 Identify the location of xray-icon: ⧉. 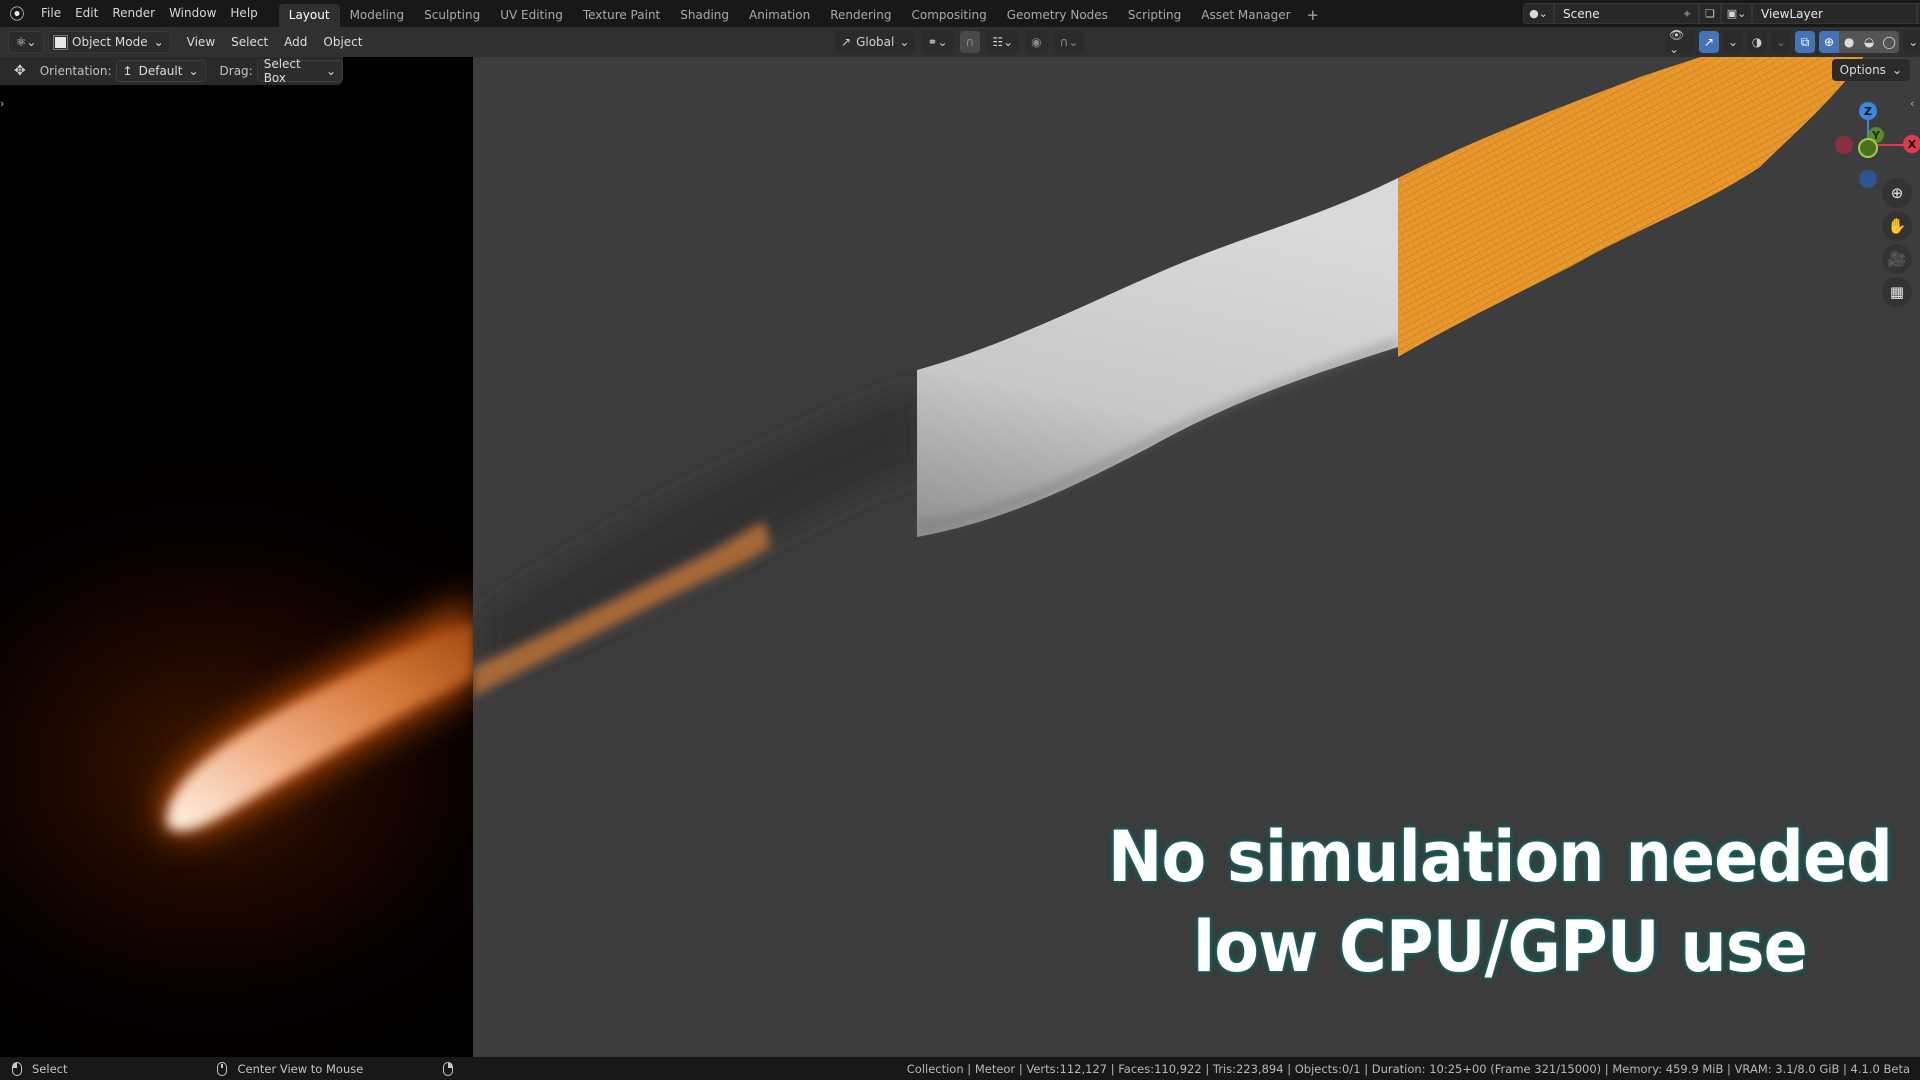
(1805, 41).